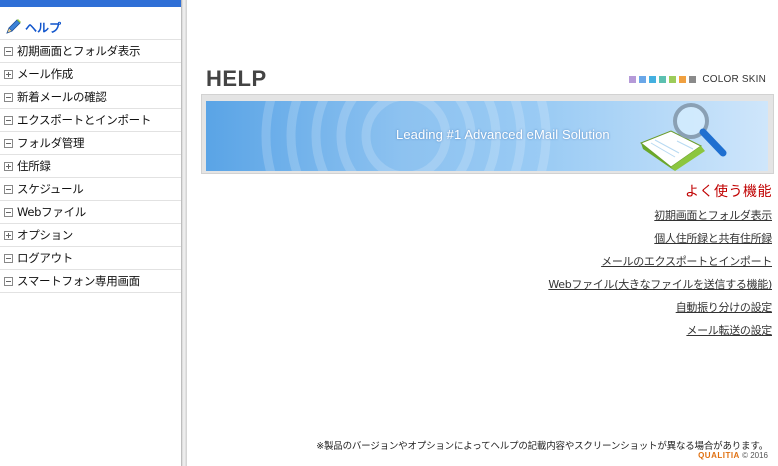 This screenshot has height=466, width=778. What do you see at coordinates (79, 51) in the screenshot?
I see `sidebar-item-label: 初期画面とフォルダ表示` at bounding box center [79, 51].